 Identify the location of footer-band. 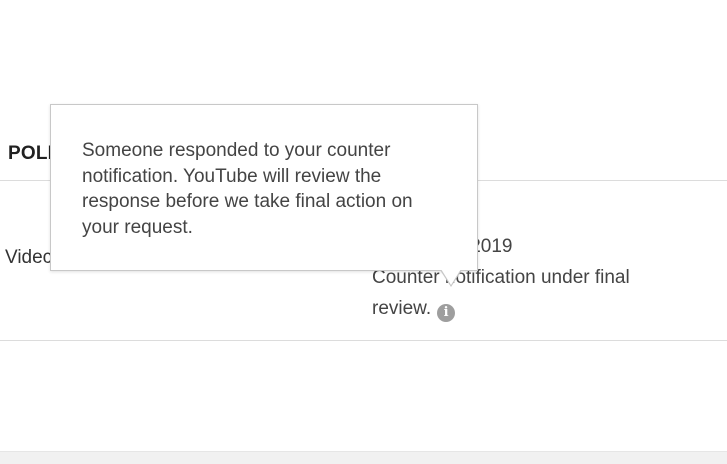
(363, 457).